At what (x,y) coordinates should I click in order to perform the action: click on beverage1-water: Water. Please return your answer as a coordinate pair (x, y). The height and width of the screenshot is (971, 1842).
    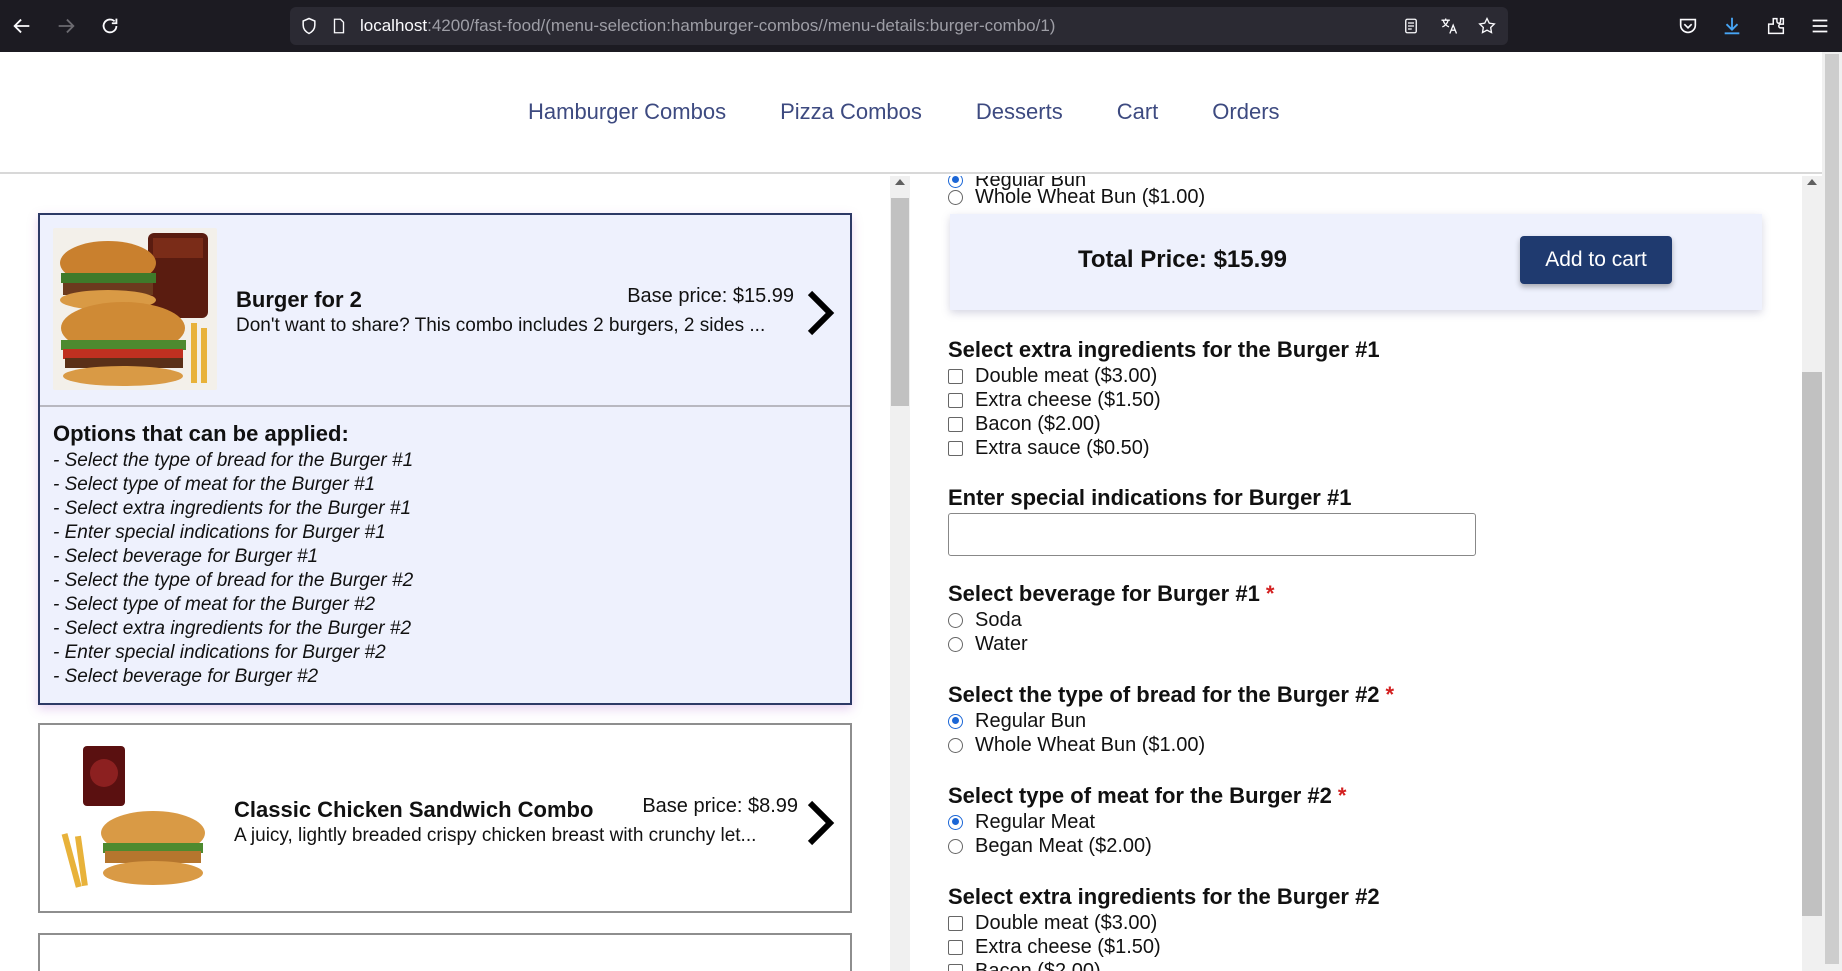
    Looking at the image, I should click on (988, 644).